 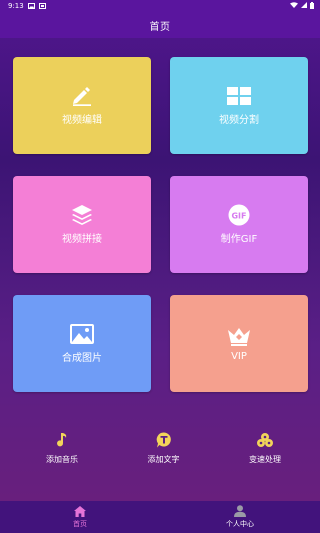 I want to click on video-merge-tile: 视频拼接, so click(x=82, y=224).